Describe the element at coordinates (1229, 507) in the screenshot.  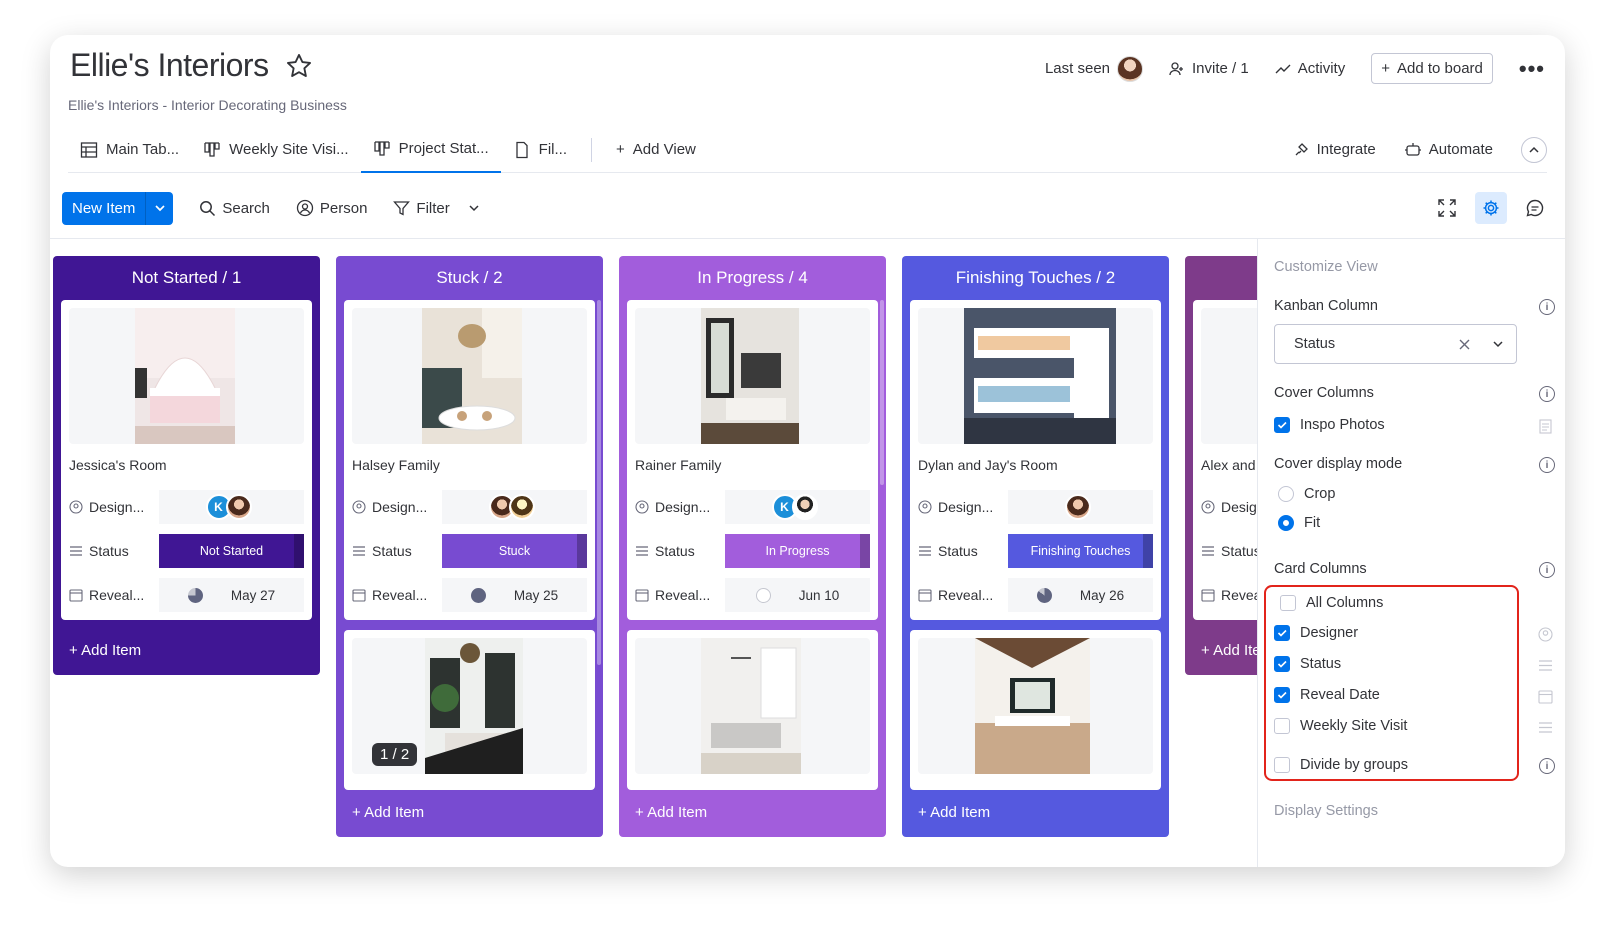
I see `card-row-designer: Desig` at that location.